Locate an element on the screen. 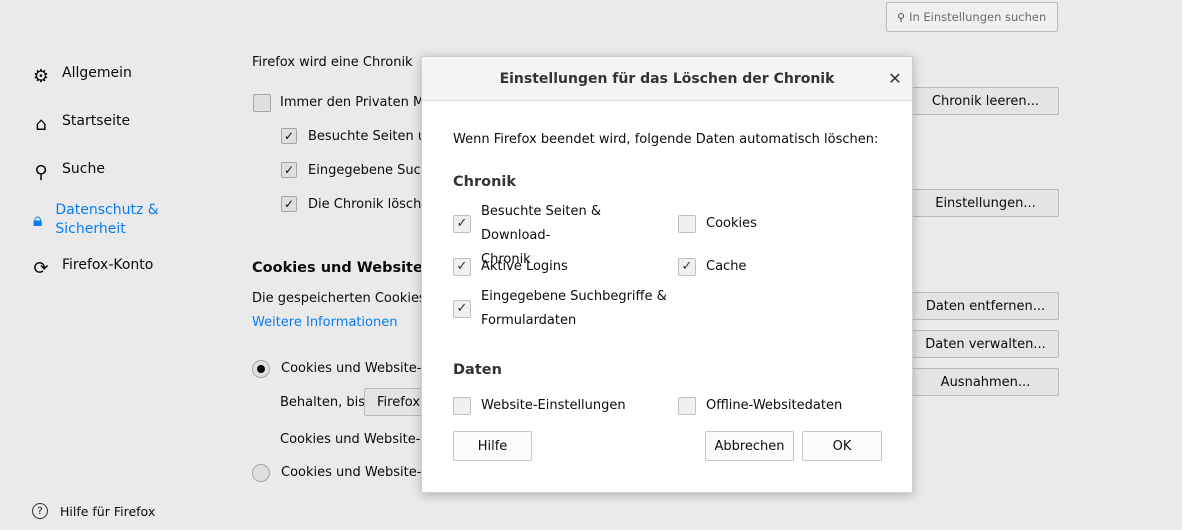 Image resolution: width=1182 pixels, height=530 pixels. visited-line1: Besuchte Seiten & Download- is located at coordinates (541, 223).